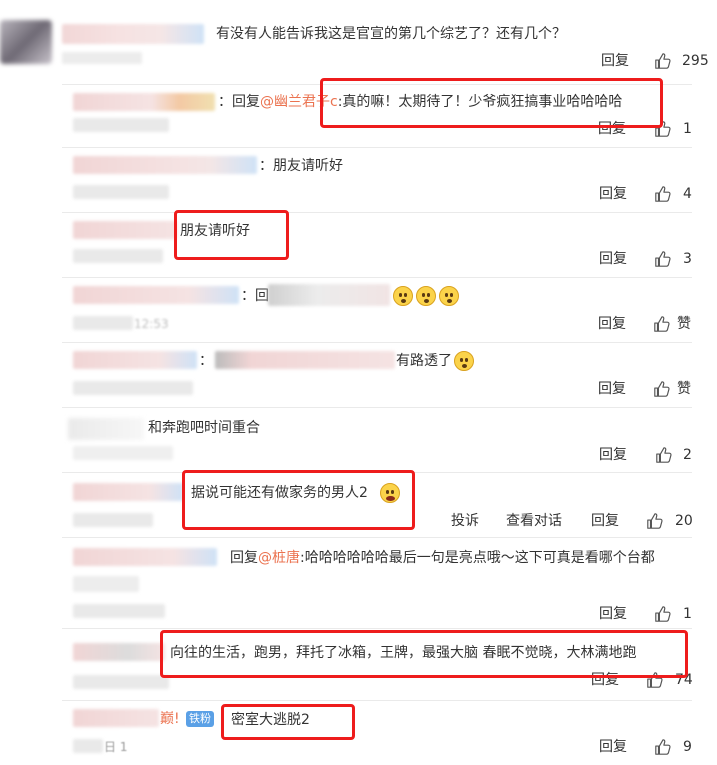 The image size is (717, 765). What do you see at coordinates (358, 309) in the screenshot?
I see `reply-item: ：回 12:53 回复 赞` at bounding box center [358, 309].